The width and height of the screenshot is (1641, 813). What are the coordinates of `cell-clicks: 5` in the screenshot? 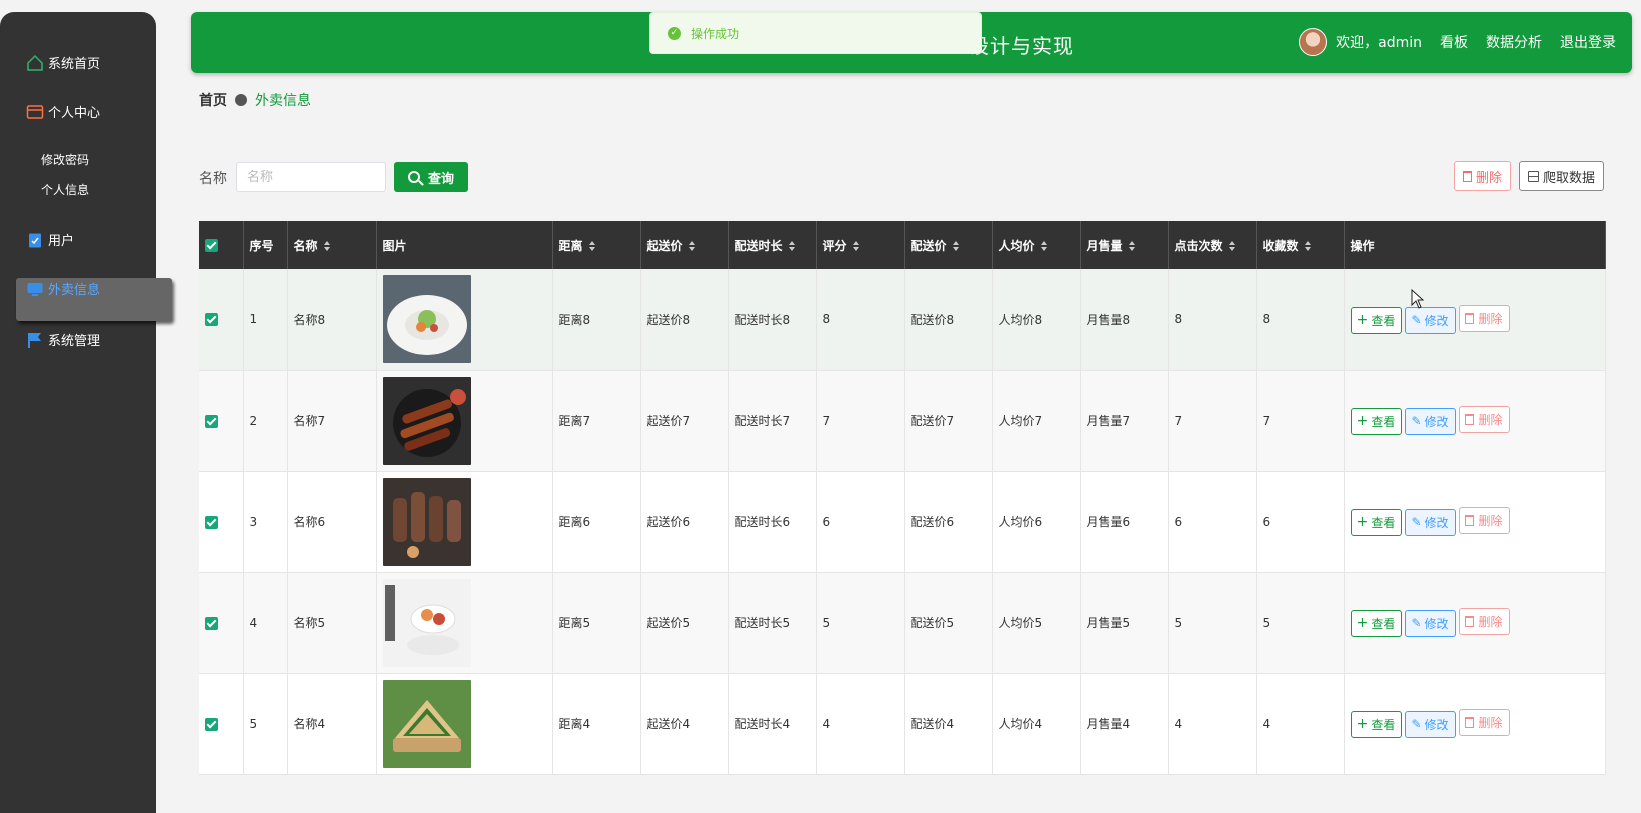 It's located at (1212, 623).